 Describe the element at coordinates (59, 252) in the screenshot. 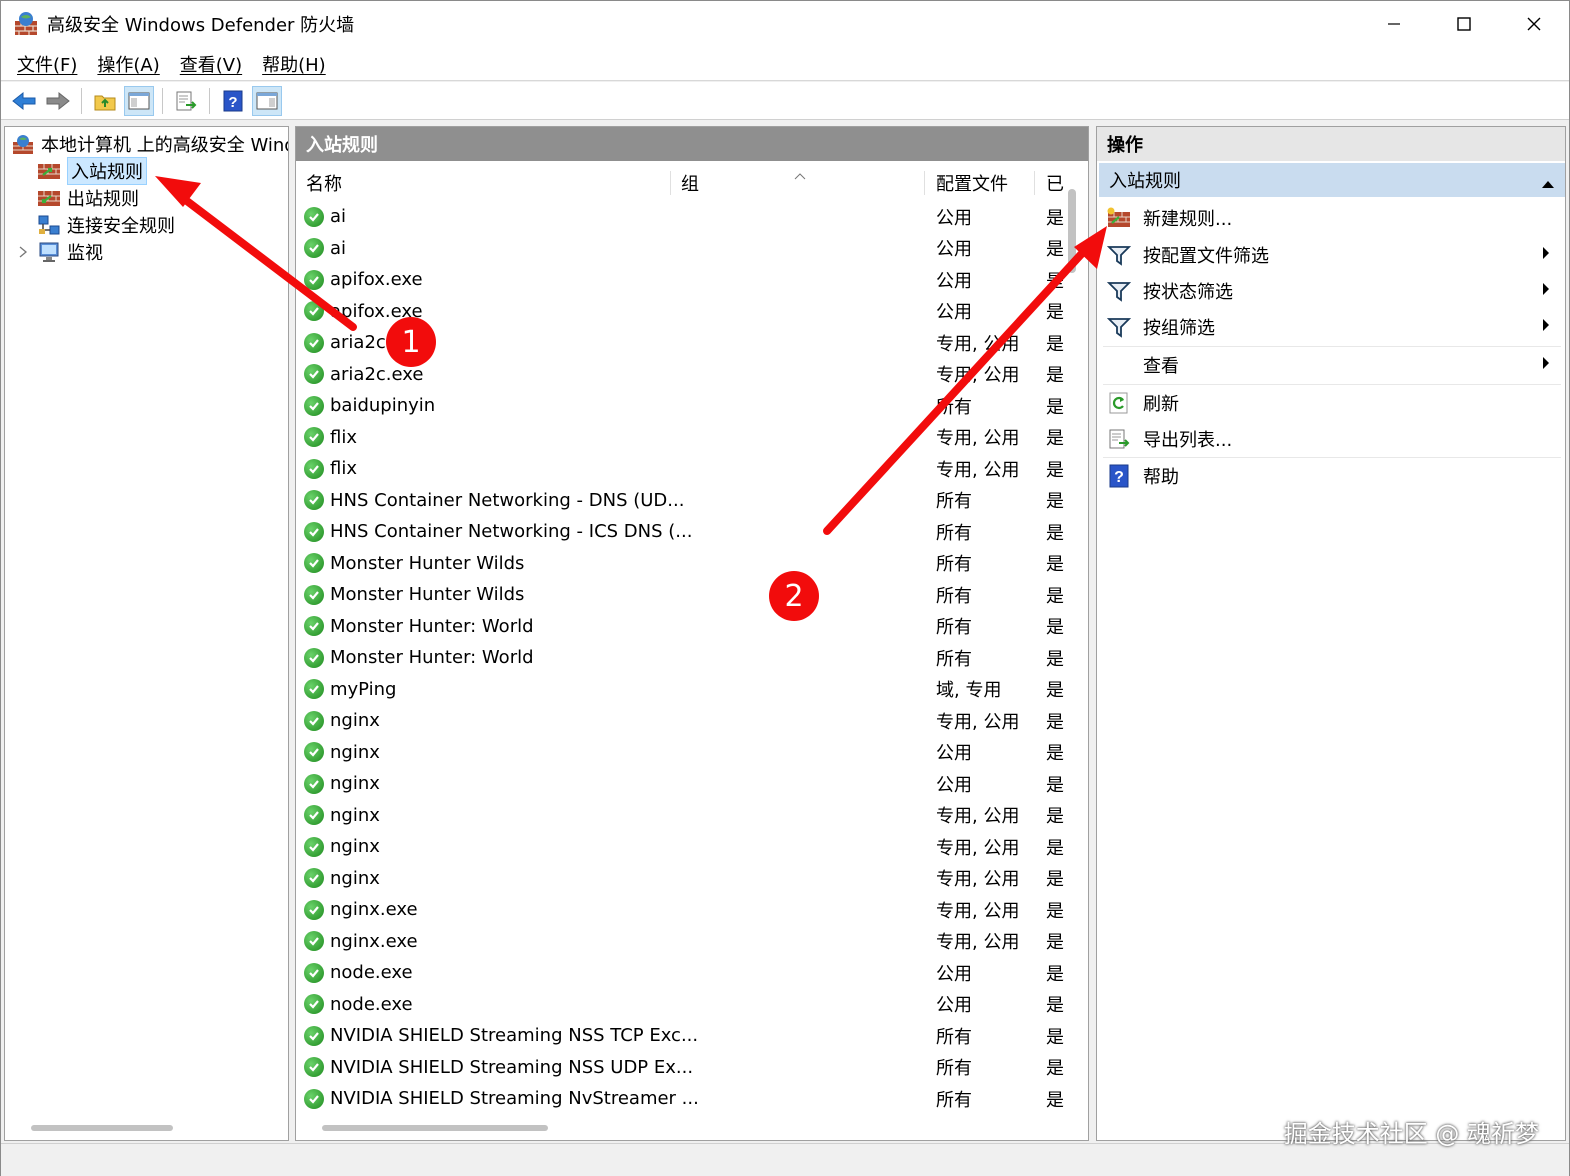

I see `tree-item-monitor: 监视` at that location.